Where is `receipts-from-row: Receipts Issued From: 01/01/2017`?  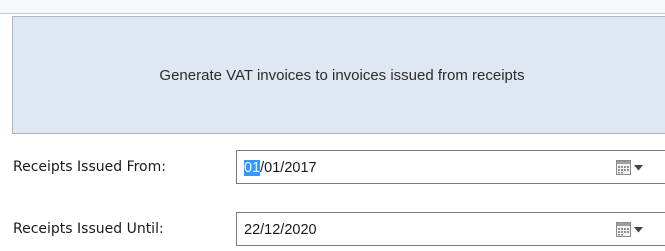
receipts-from-row: Receipts Issued From: 01/01/2017 is located at coordinates (332, 167).